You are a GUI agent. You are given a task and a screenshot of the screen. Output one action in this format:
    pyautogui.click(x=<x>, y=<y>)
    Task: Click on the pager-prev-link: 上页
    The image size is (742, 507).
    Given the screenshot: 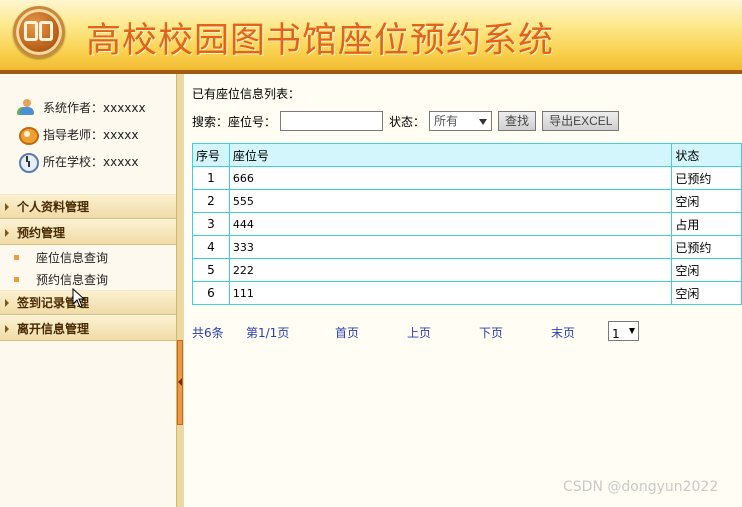 What is the action you would take?
    pyautogui.click(x=419, y=332)
    